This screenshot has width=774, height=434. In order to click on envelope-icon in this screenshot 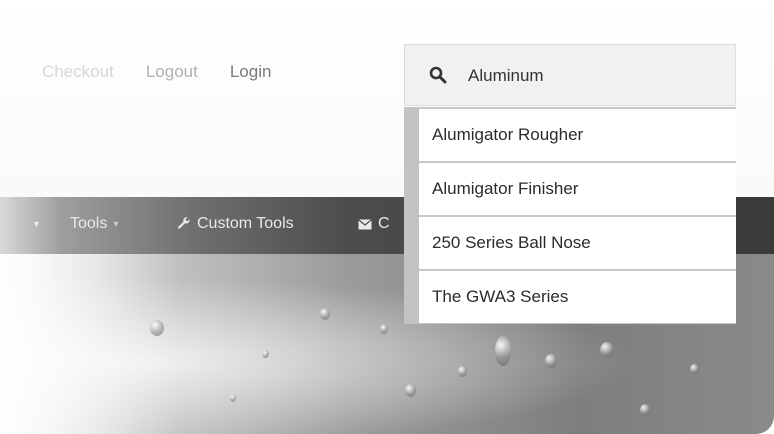, I will do `click(365, 224)`.